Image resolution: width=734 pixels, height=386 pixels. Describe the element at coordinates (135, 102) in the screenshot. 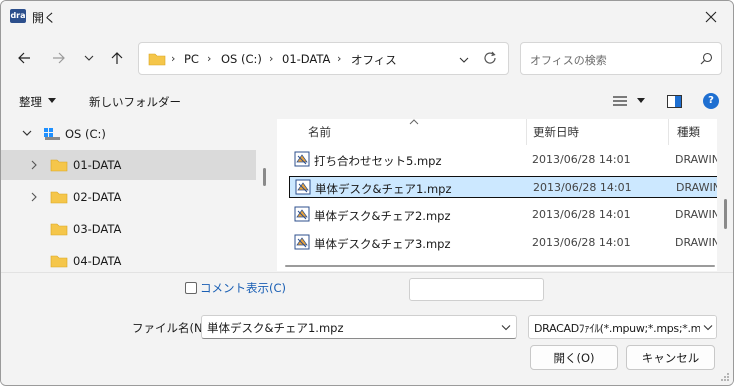

I see `new-folder-button: 新しいフォルダー` at that location.